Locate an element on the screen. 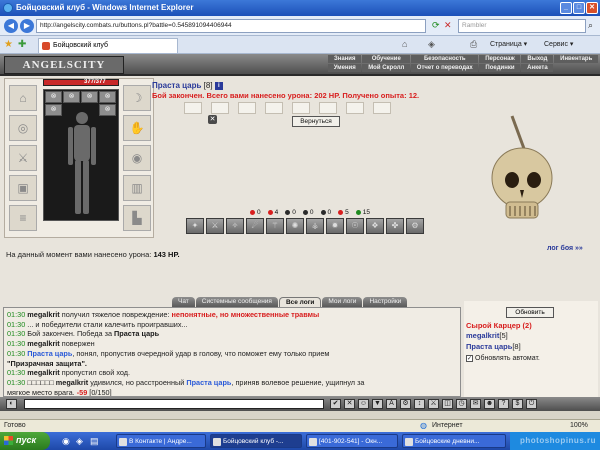 This screenshot has width=600, height=450. weapon-slot: ⚔ is located at coordinates (23, 158).